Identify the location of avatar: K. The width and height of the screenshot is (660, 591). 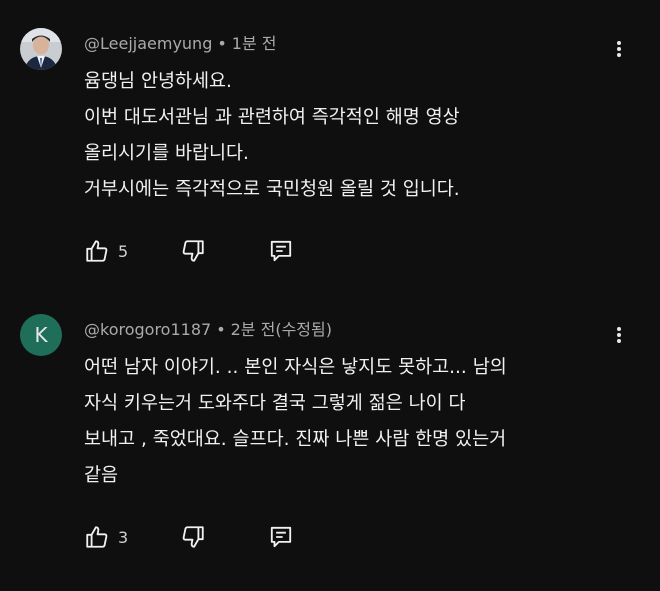
(41, 335).